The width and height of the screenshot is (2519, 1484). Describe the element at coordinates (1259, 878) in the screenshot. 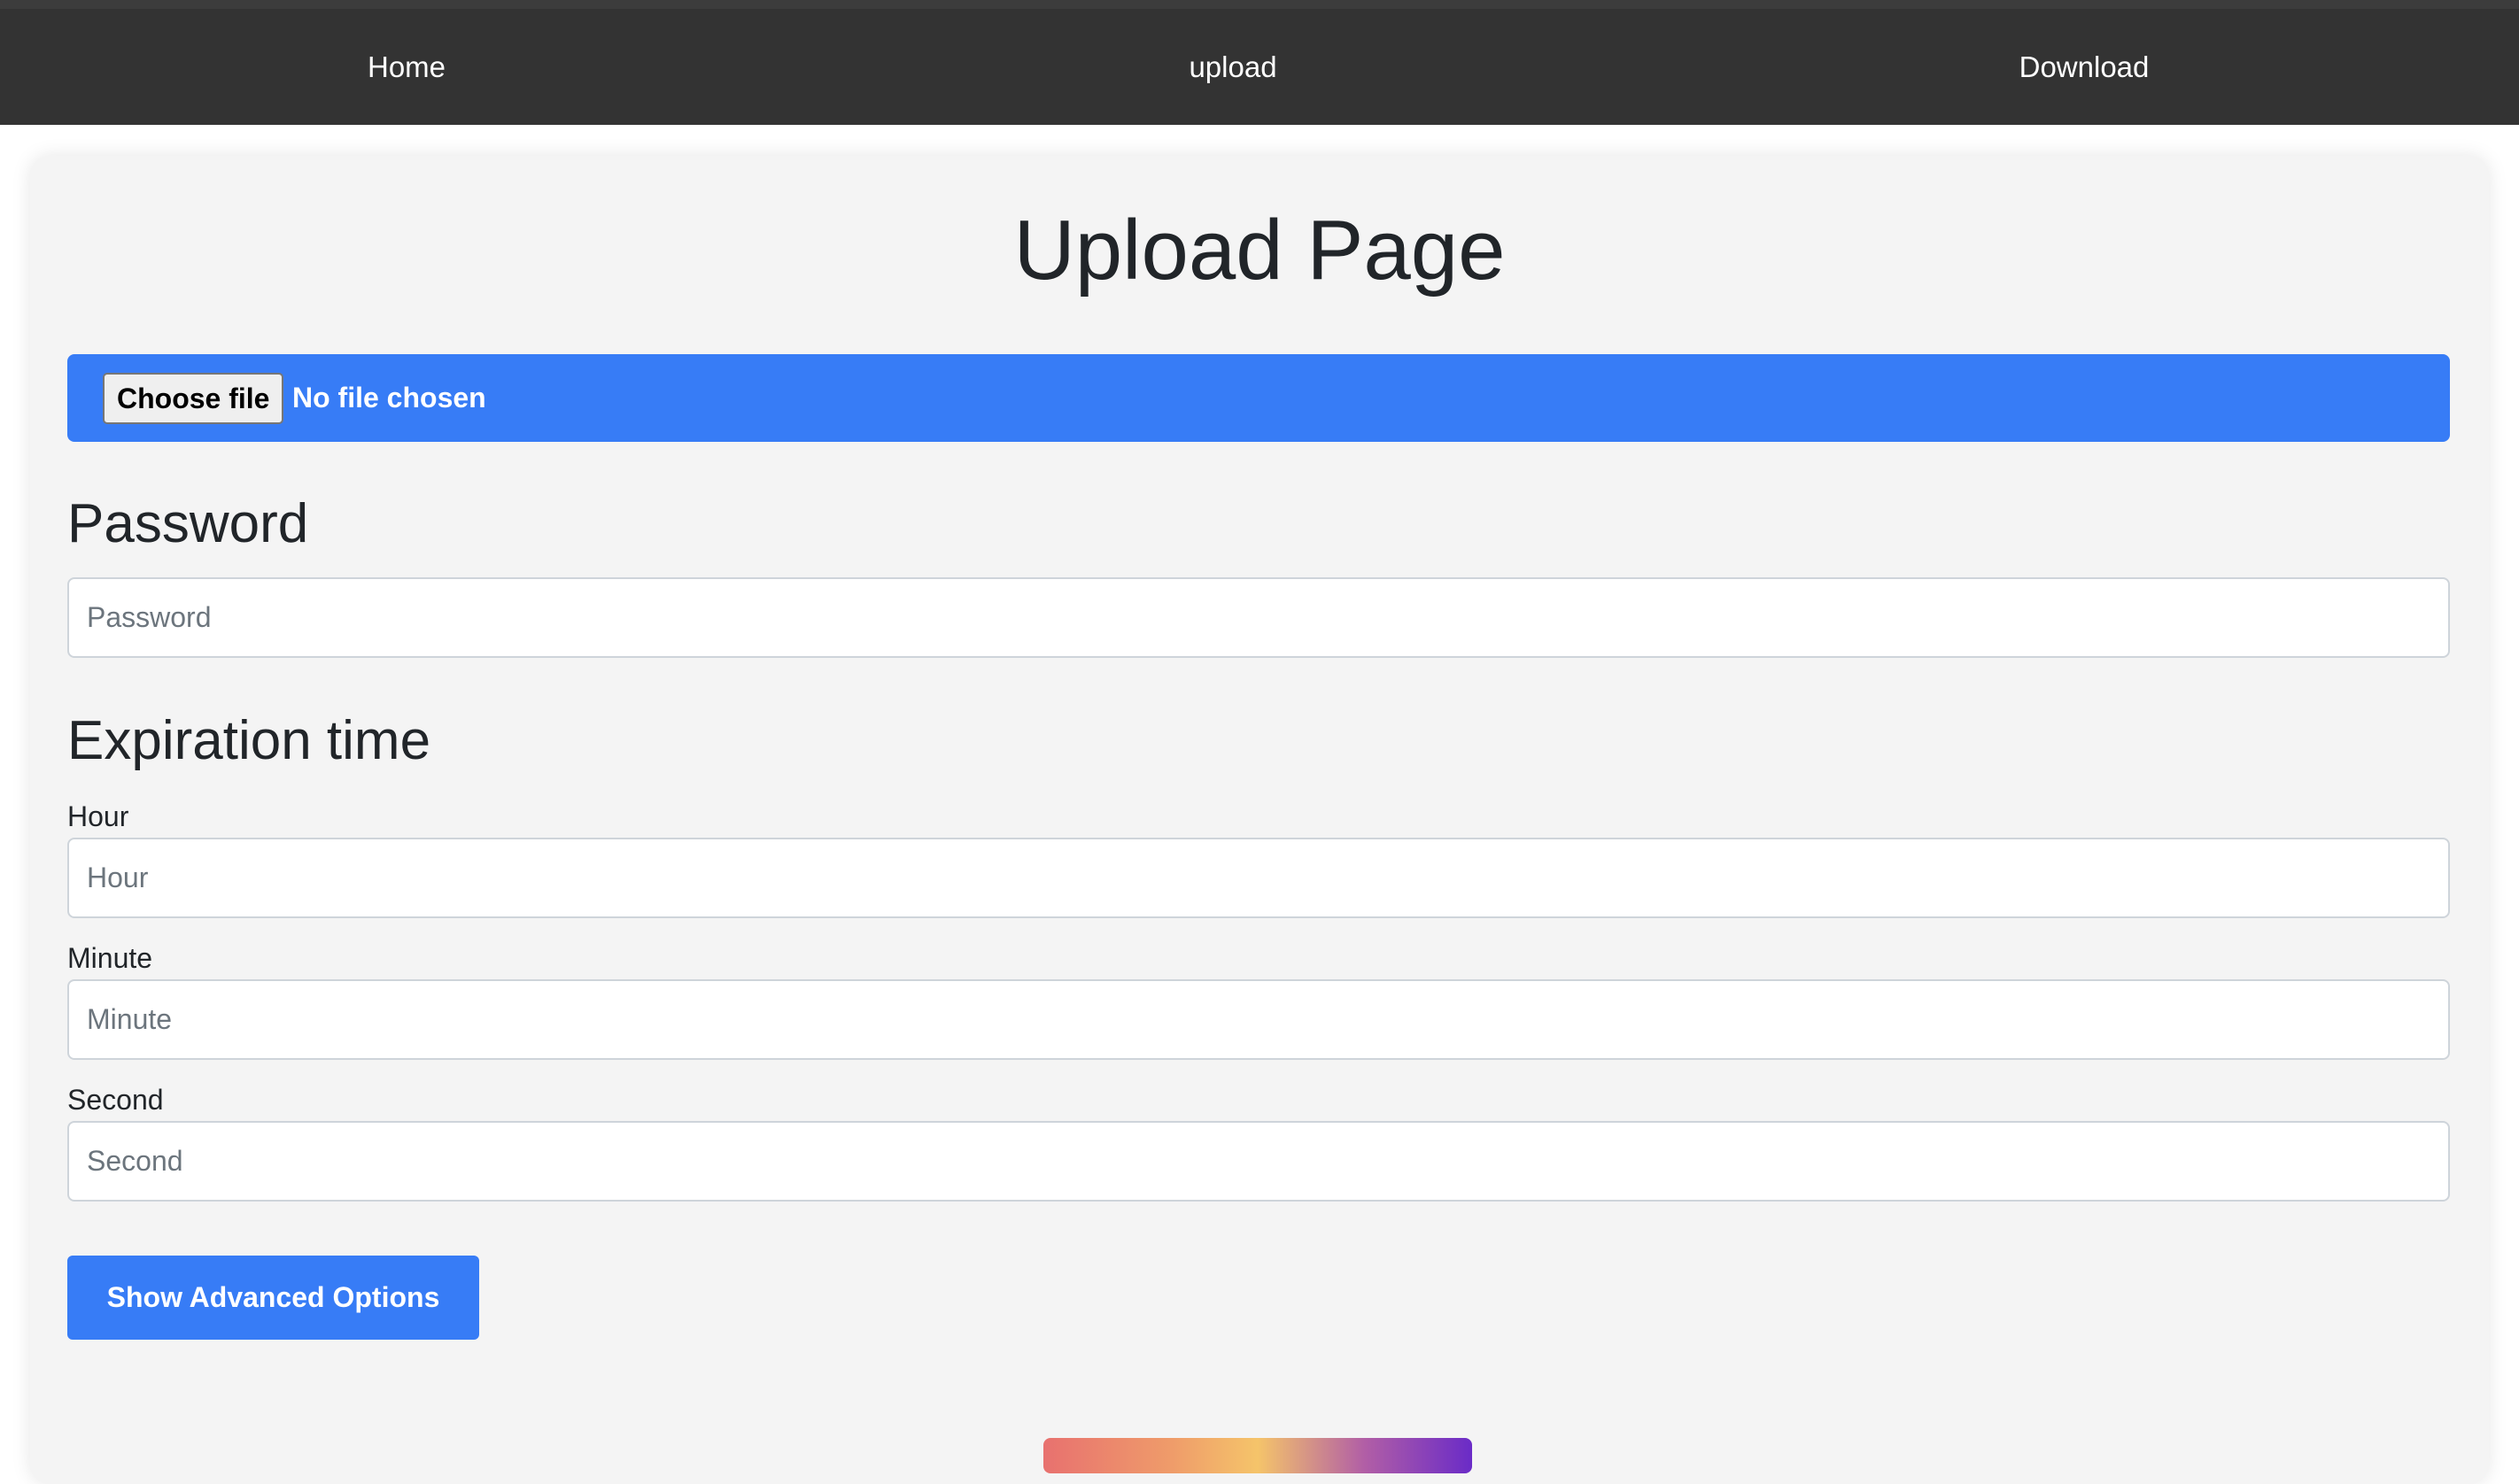

I see `hour-input` at that location.